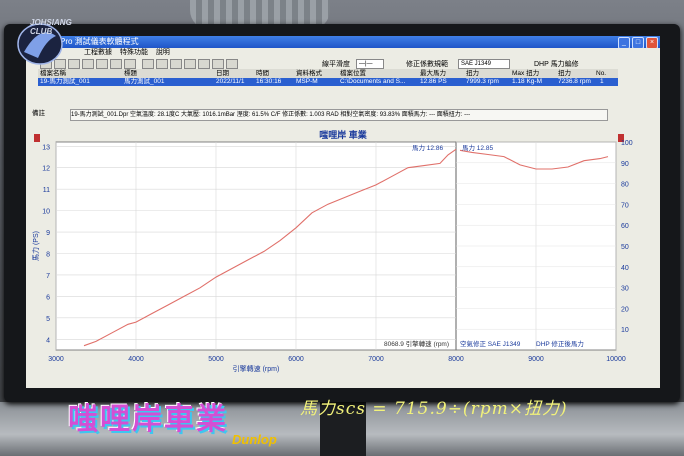 Image resolution: width=684 pixels, height=456 pixels. I want to click on left-x-tick-label: 4000, so click(136, 359).